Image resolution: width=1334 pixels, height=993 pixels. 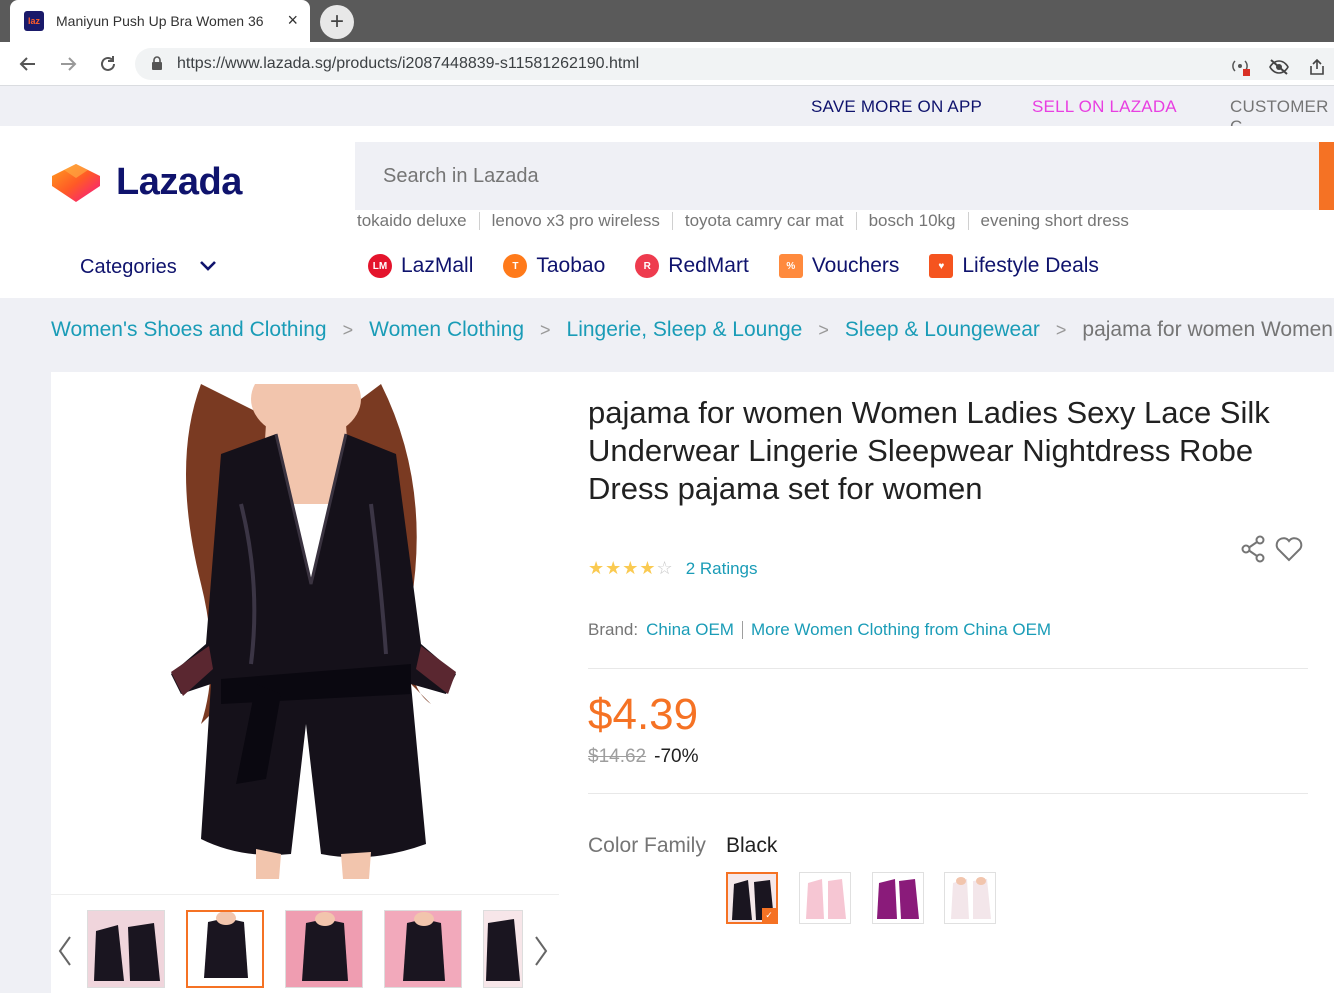 I want to click on lifestyle-deals-icon: ♥, so click(x=941, y=266).